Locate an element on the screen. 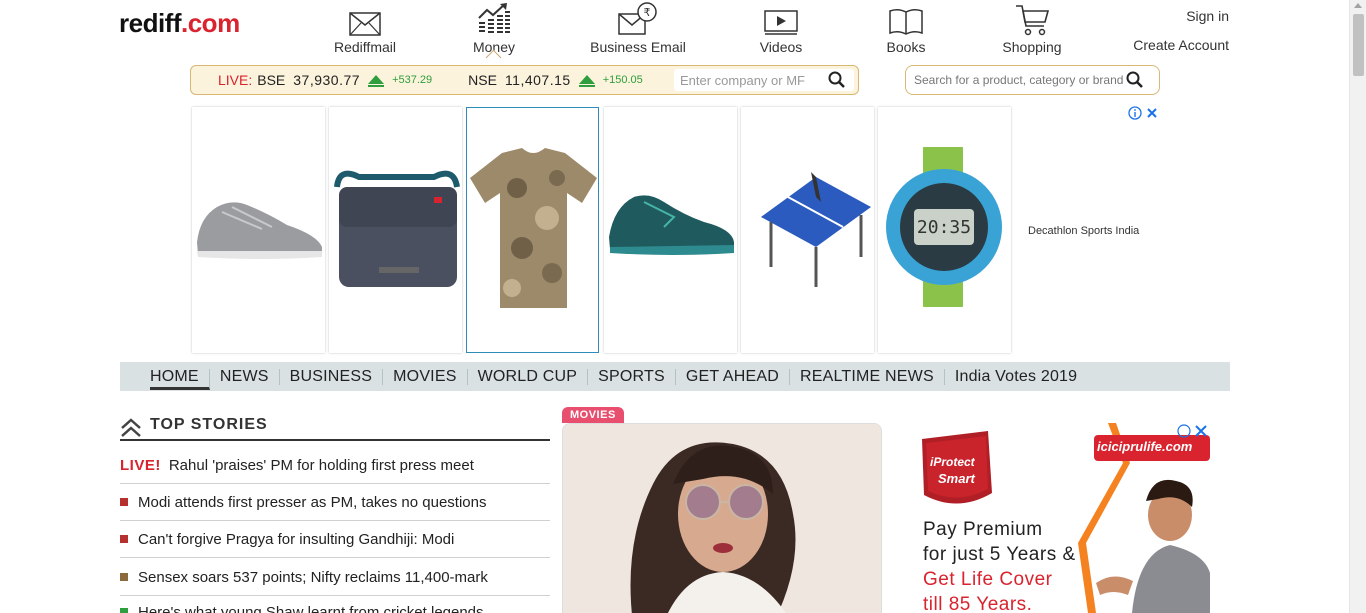 The image size is (1366, 613). nav-books-label: Books is located at coordinates (906, 47).